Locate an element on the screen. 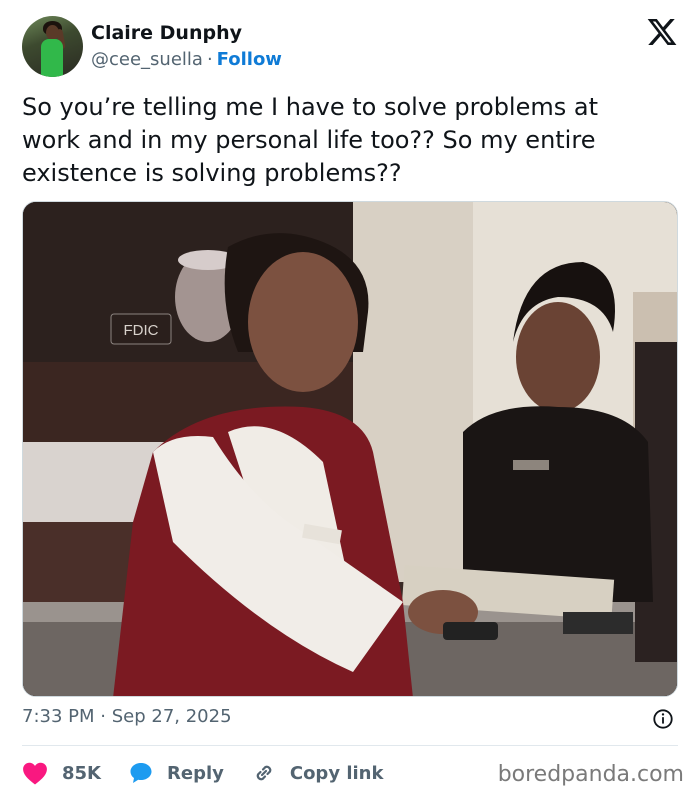  heart-icon is located at coordinates (35, 773).